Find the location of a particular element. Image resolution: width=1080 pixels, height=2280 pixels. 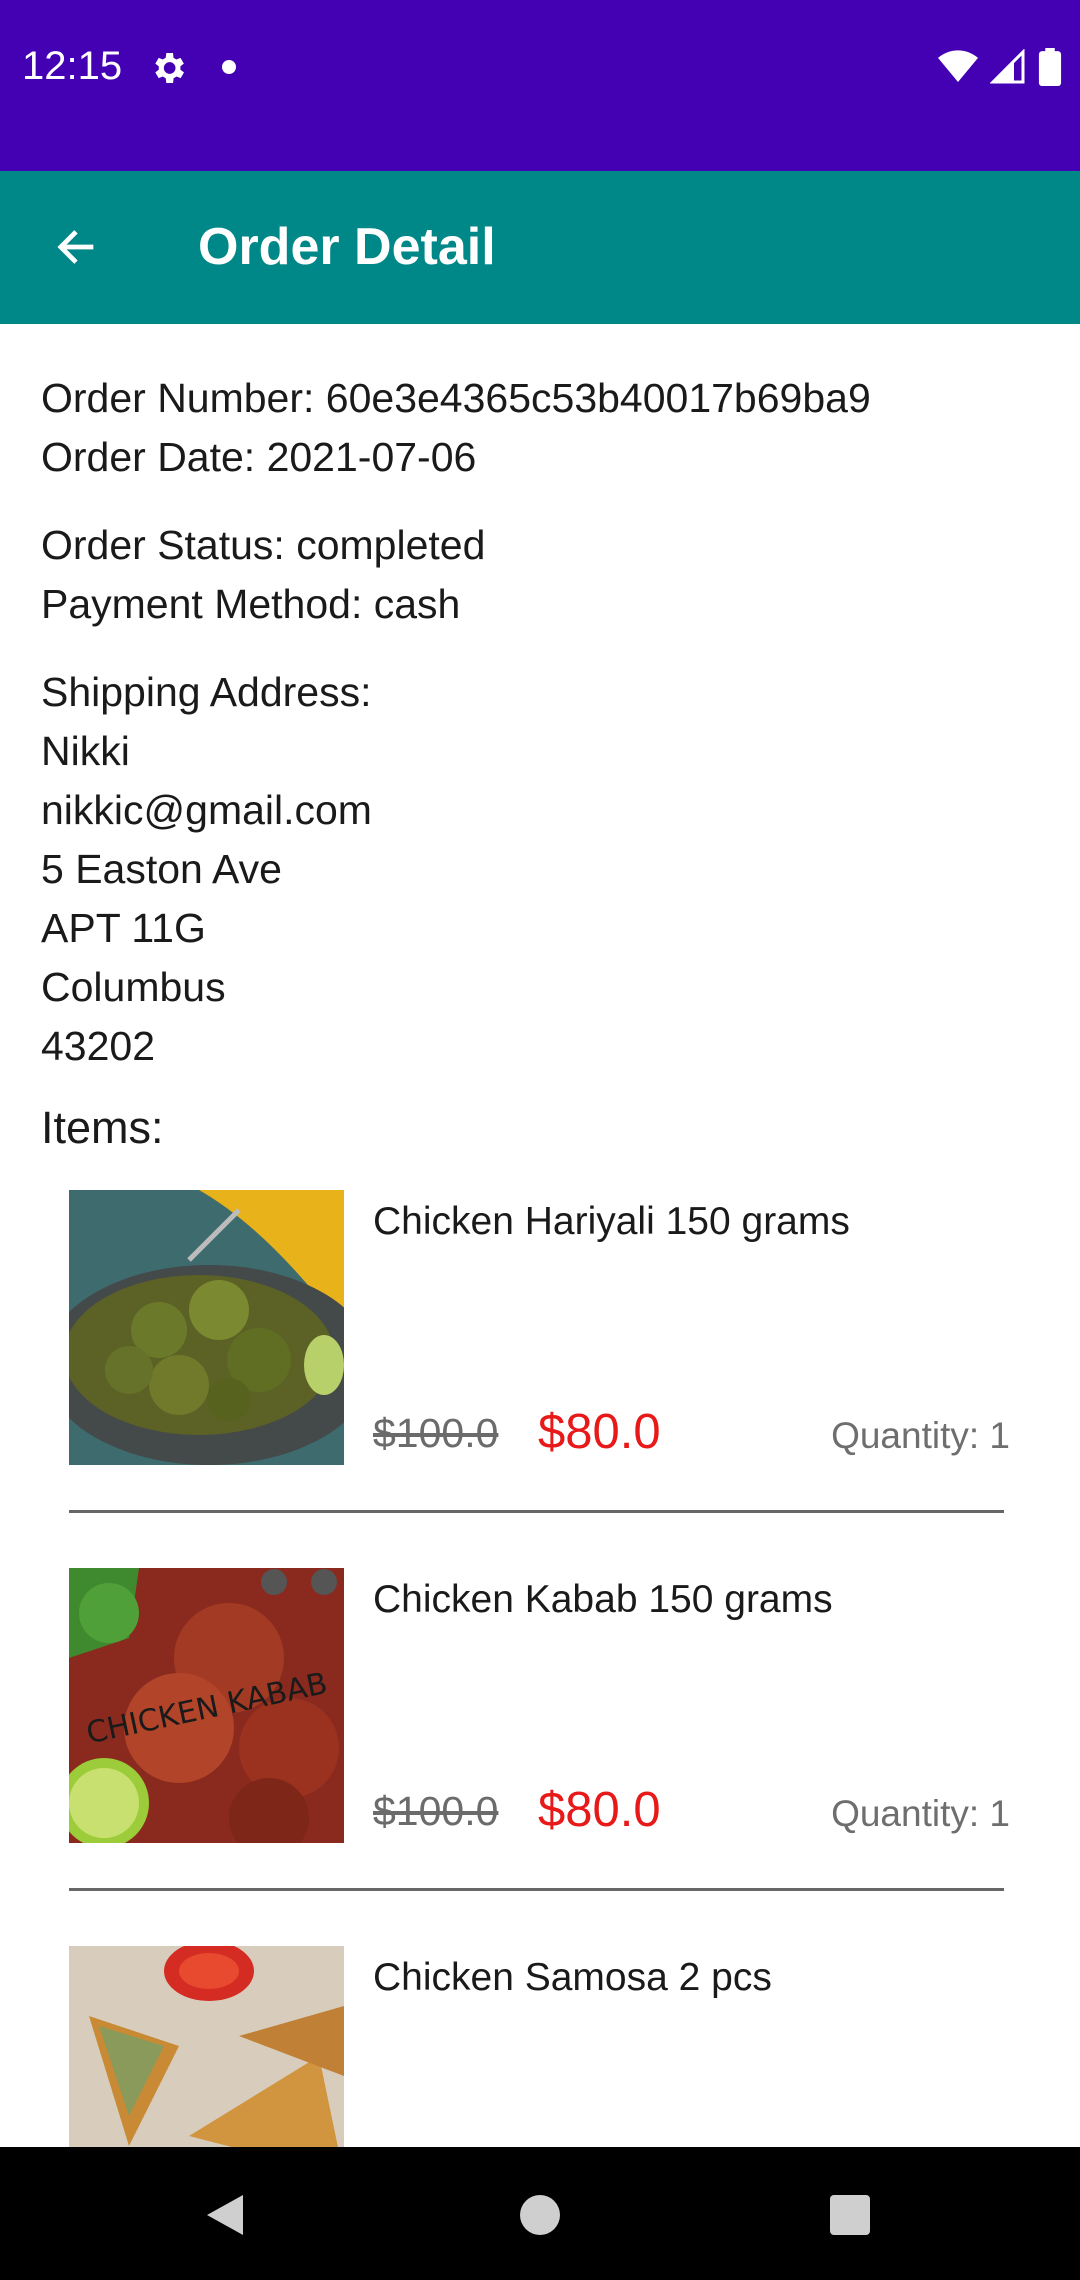

signal-icon is located at coordinates (1007, 66).